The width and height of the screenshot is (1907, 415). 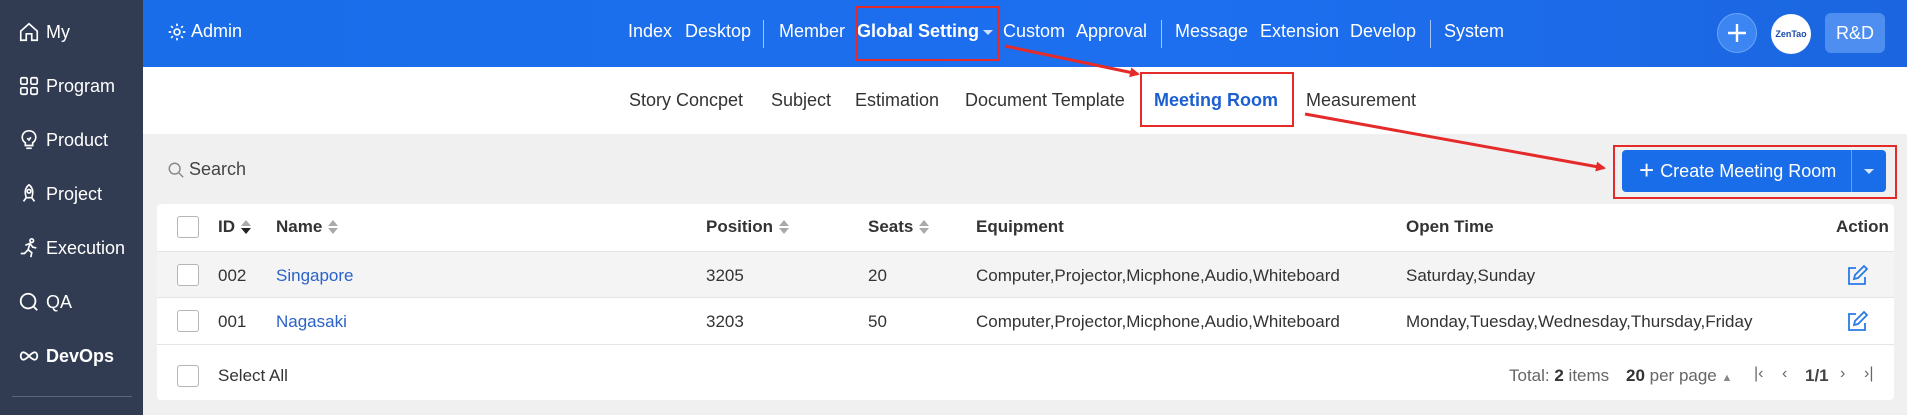 I want to click on nav-message: Message, so click(x=1211, y=31).